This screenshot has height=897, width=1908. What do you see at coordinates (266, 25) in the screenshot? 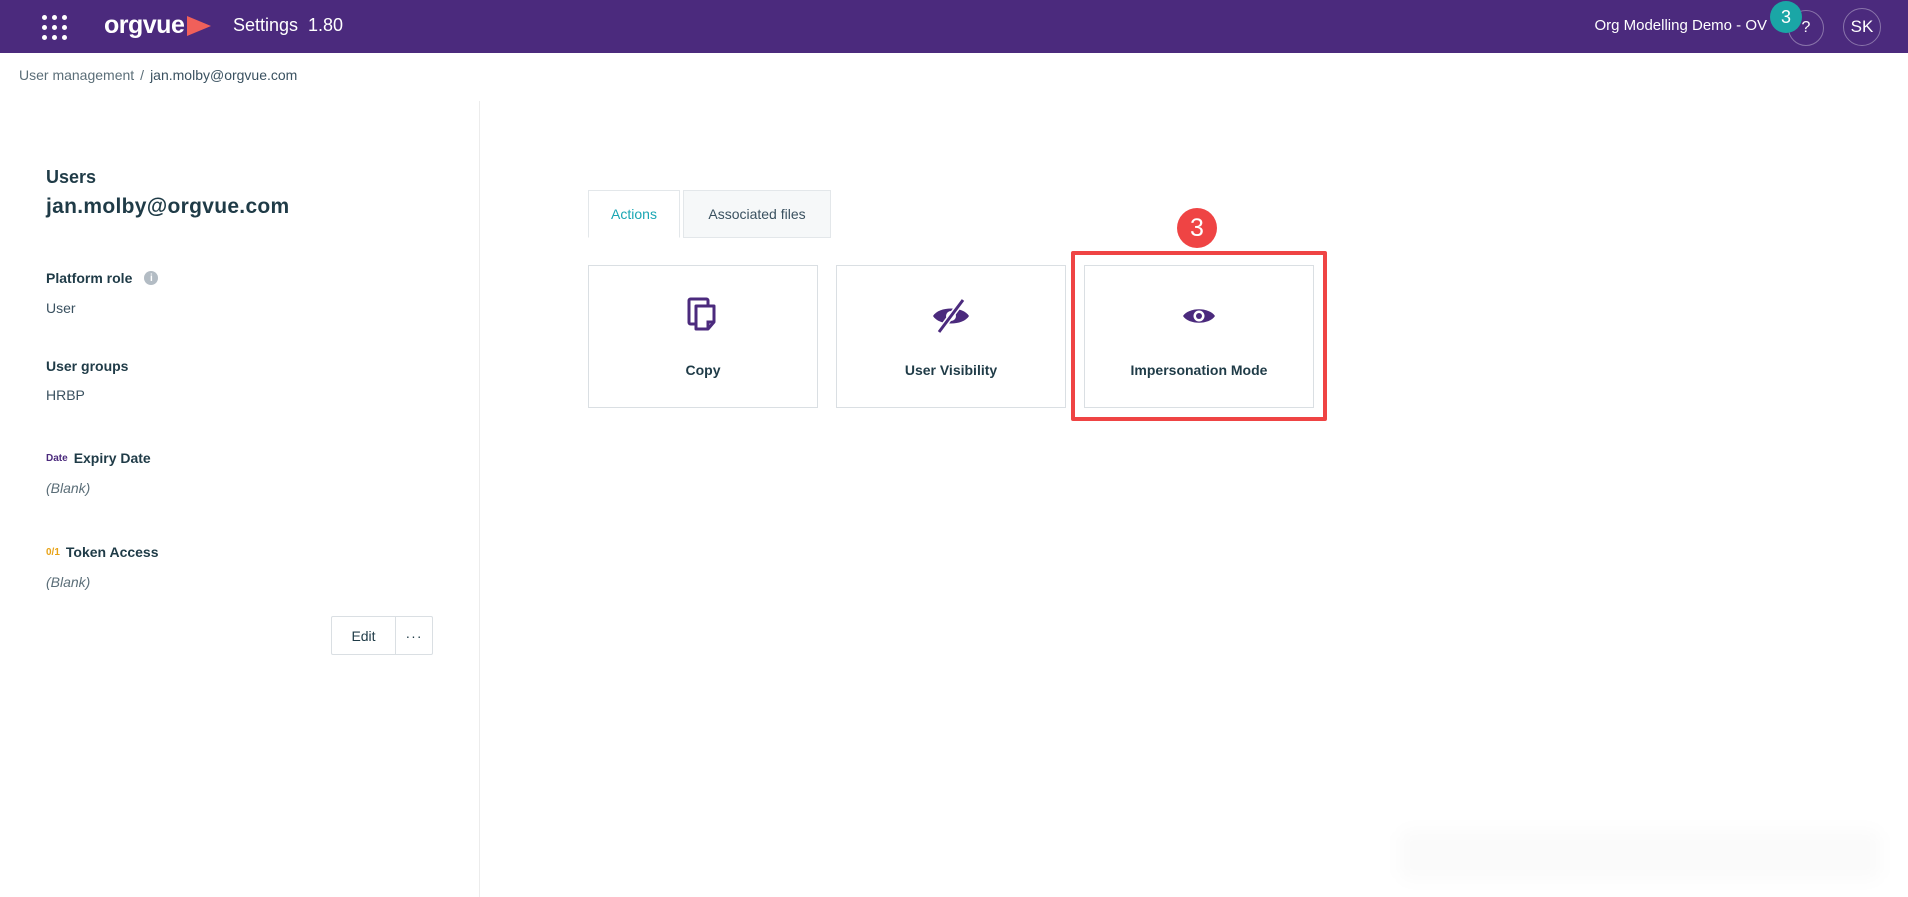
I see `app-name: Settings` at bounding box center [266, 25].